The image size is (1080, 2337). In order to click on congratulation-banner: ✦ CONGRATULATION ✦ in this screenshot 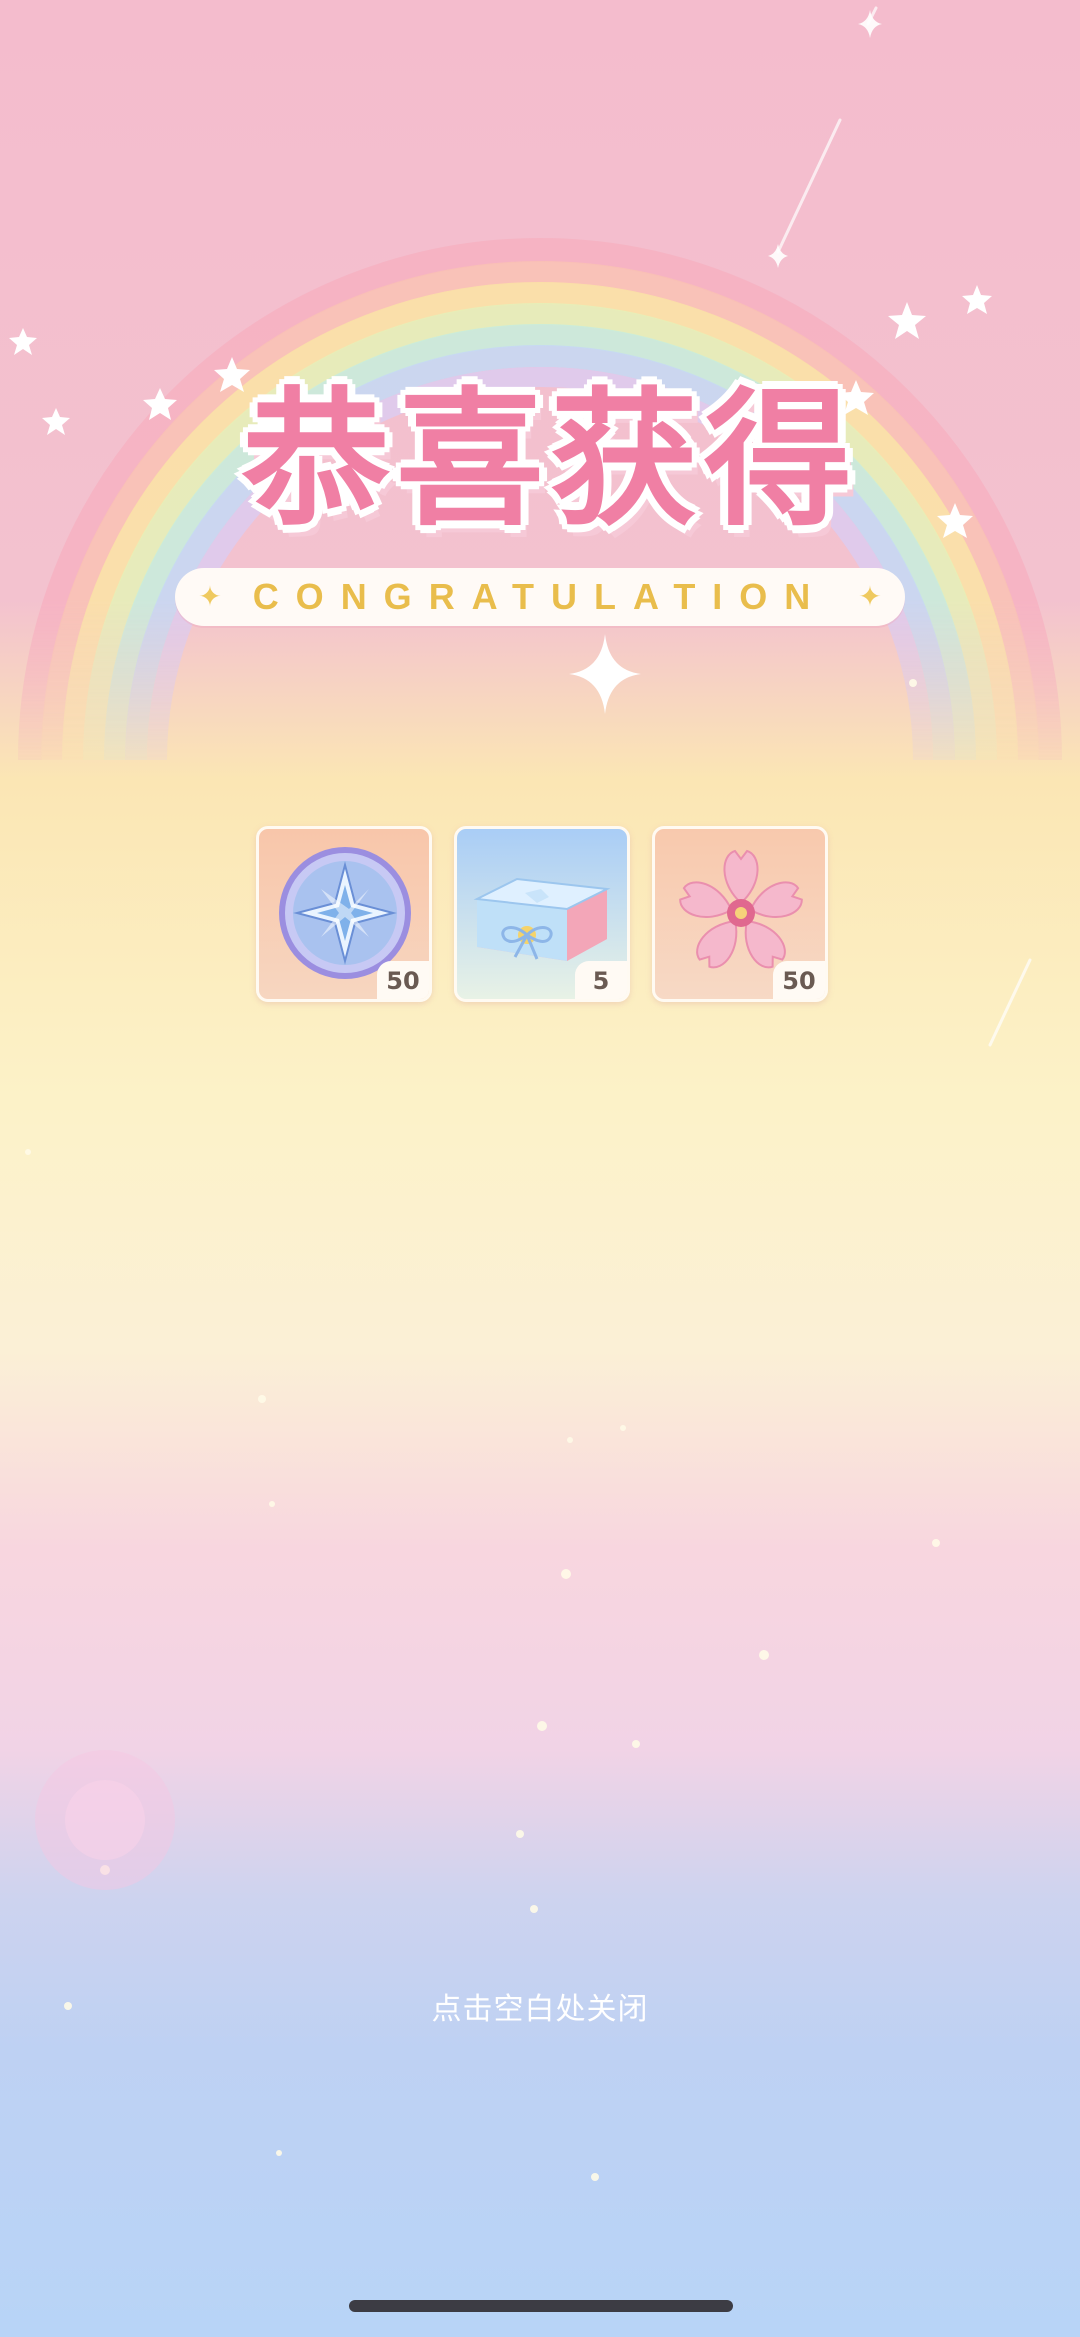, I will do `click(540, 597)`.